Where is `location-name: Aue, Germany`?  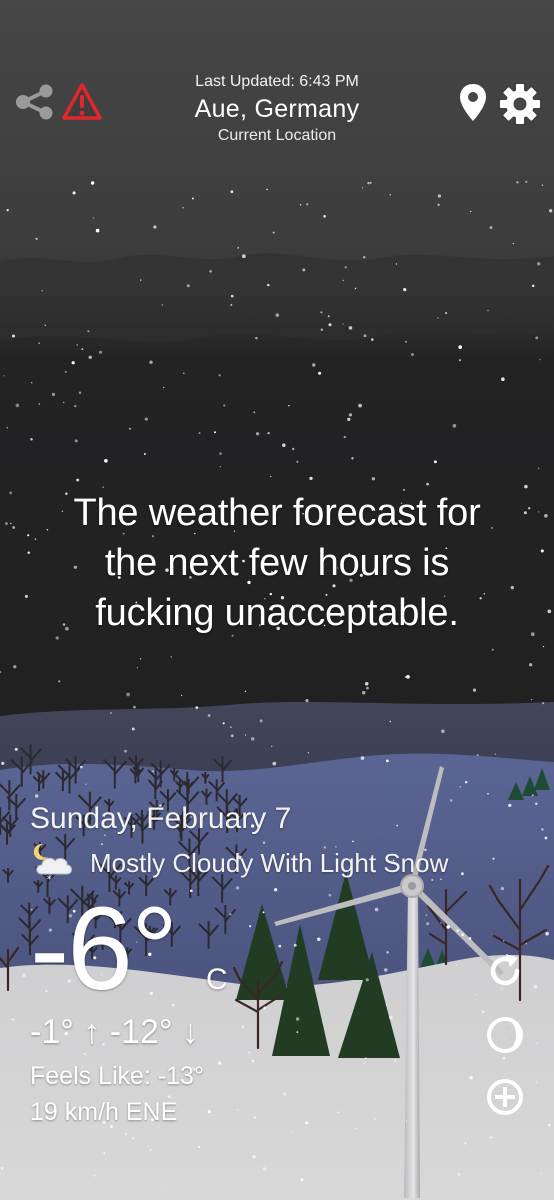 location-name: Aue, Germany is located at coordinates (277, 109).